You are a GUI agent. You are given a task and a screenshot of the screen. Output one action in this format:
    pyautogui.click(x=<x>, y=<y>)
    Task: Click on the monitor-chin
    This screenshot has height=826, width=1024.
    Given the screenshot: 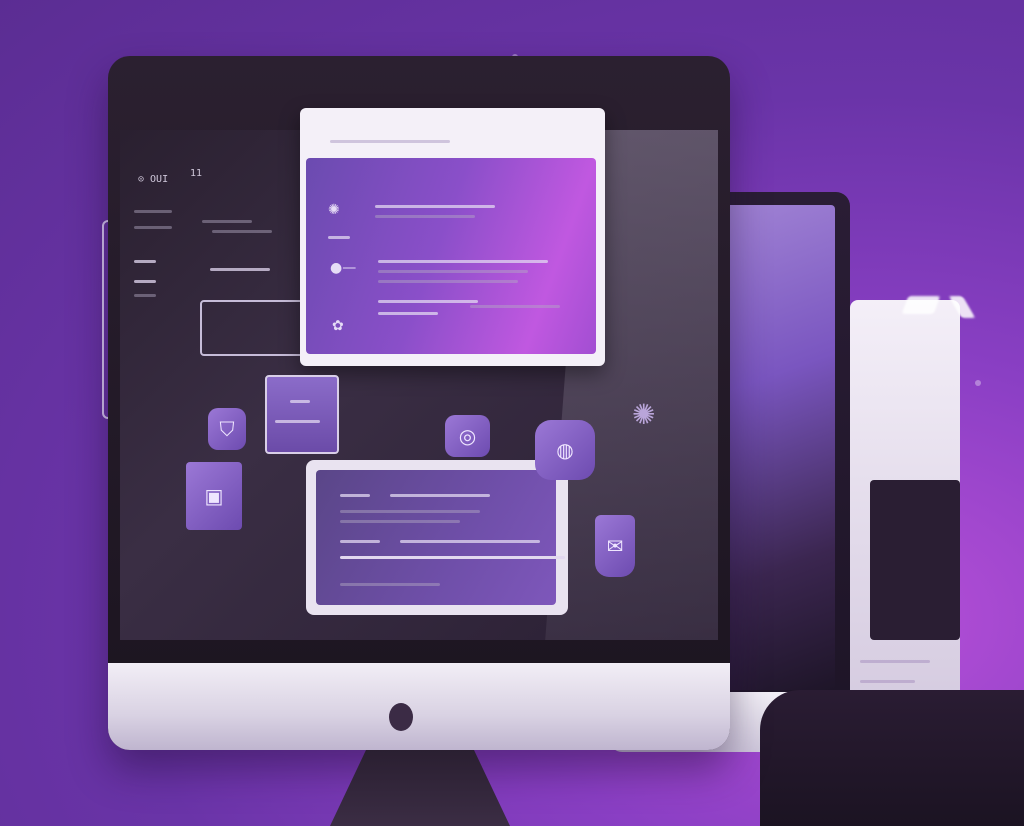 What is the action you would take?
    pyautogui.click(x=419, y=706)
    